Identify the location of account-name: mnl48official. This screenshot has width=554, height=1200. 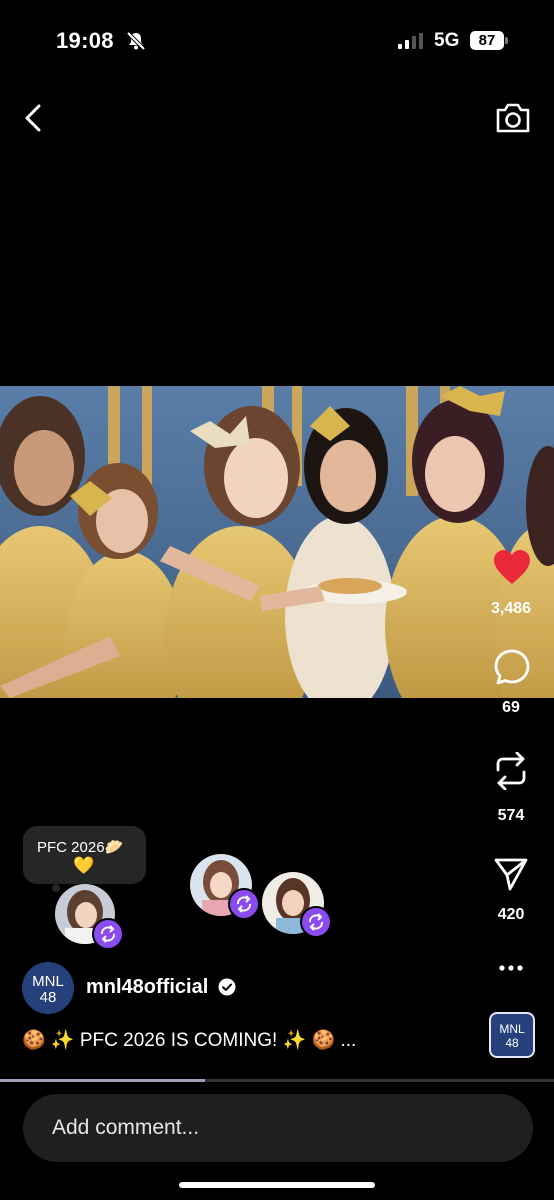
(147, 987).